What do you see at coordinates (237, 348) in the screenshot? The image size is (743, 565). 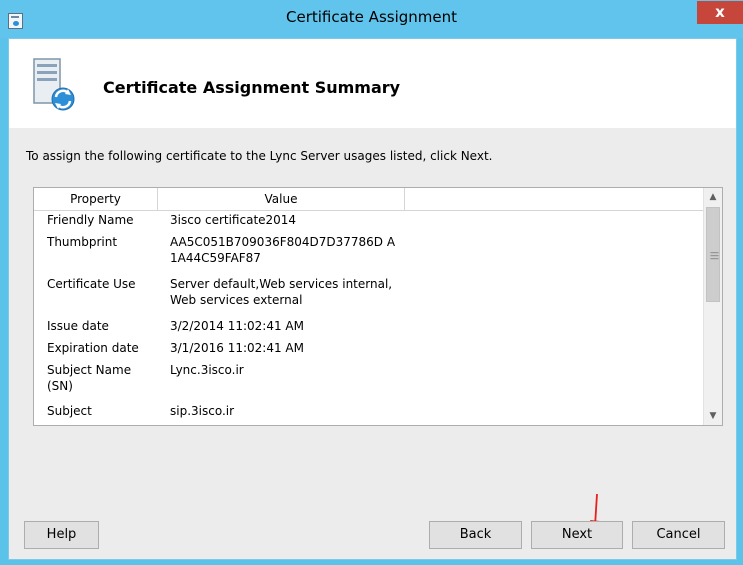 I see `value-cell: 3/1/2016 11:02:41 AM` at bounding box center [237, 348].